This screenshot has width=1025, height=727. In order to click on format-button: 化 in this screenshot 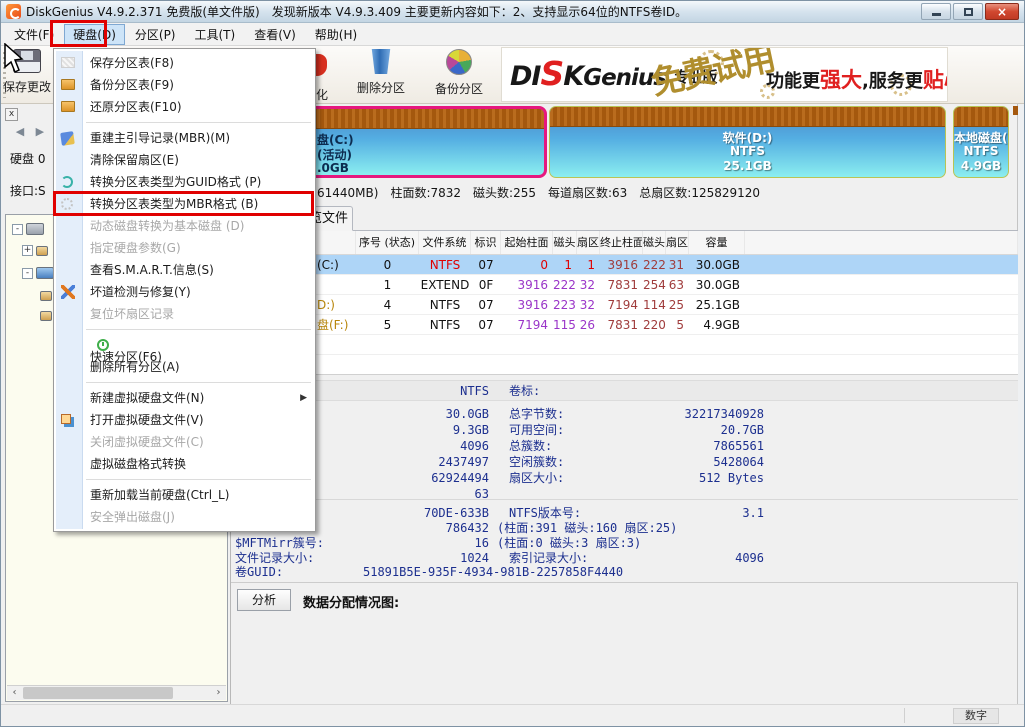, I will do `click(322, 94)`.